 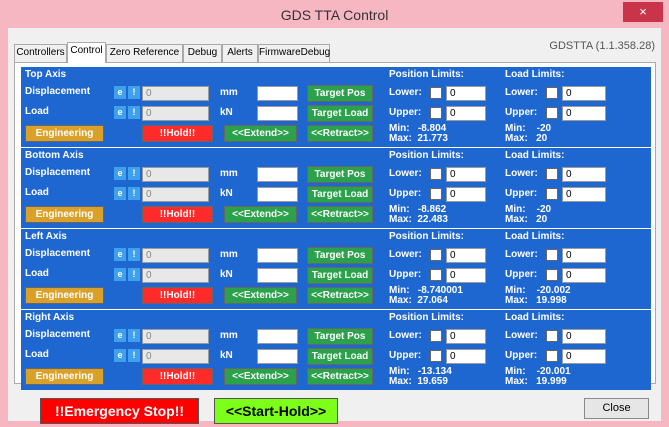 I want to click on emergency-stop-button: !!Emergency Stop!!, so click(x=119, y=411).